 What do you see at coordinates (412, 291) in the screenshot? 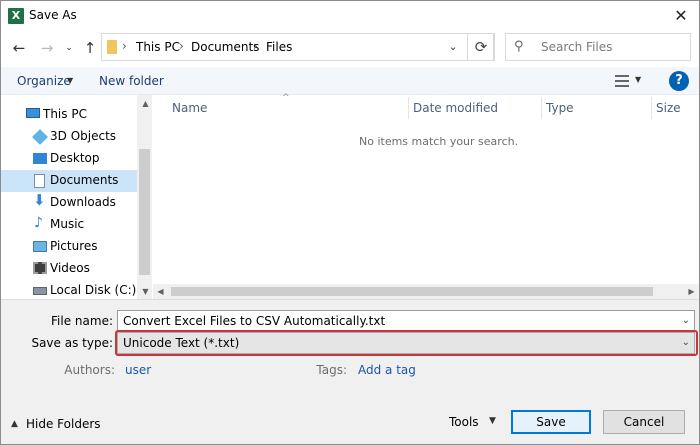
I see `file-list-hscrollbar-thumb` at bounding box center [412, 291].